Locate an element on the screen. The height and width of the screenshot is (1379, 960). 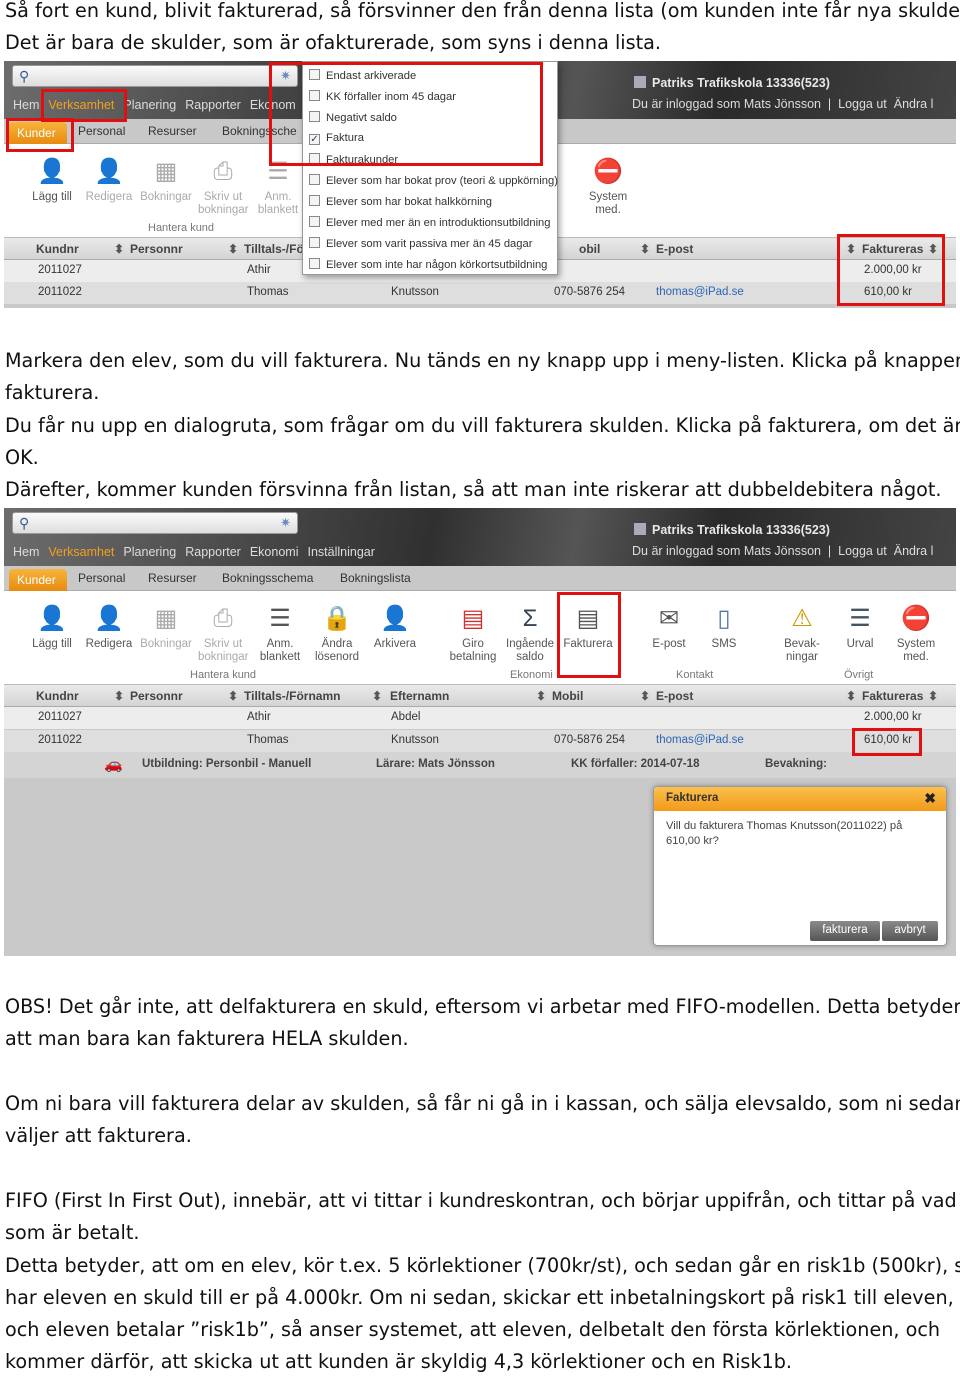
school-name: Patriks Trafikskola 13336(523) is located at coordinates (732, 530).